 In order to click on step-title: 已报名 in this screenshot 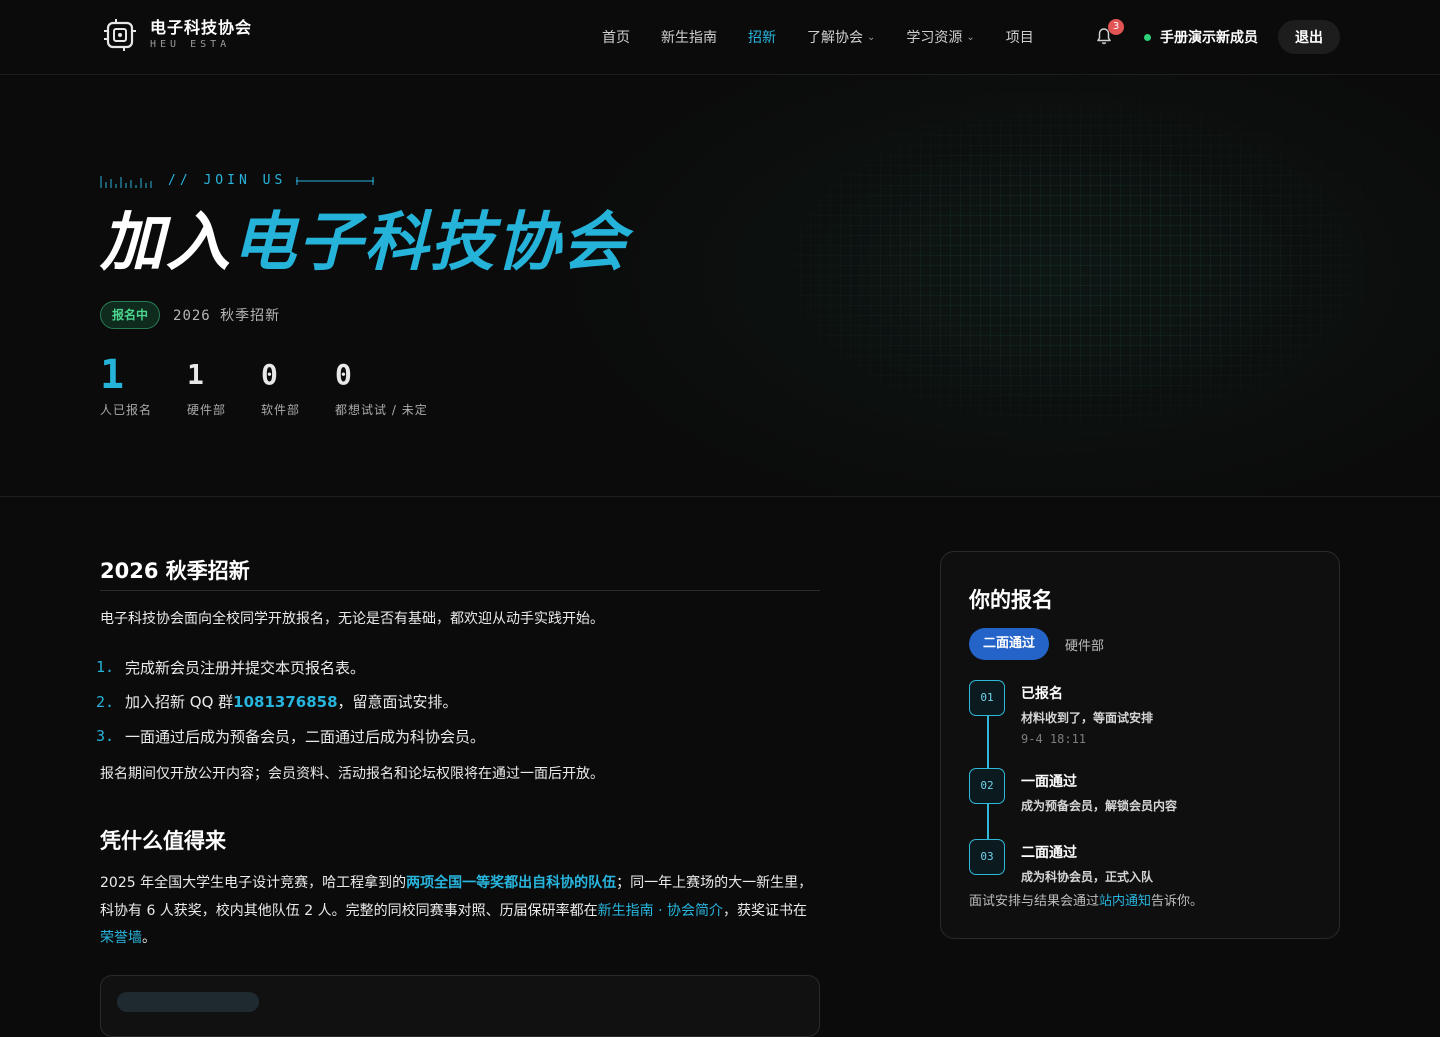, I will do `click(1042, 694)`.